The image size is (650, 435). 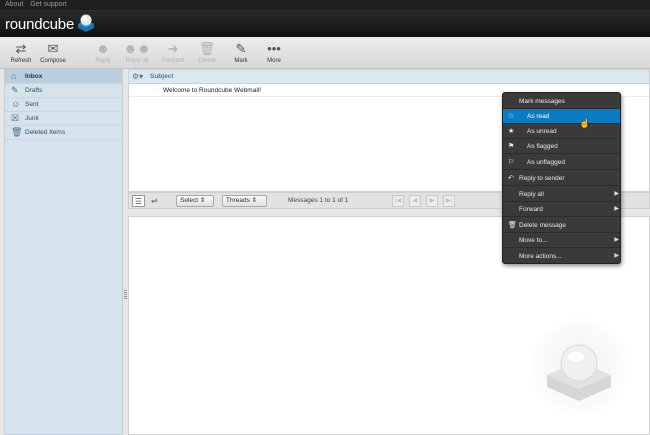 What do you see at coordinates (14, 4) in the screenshot?
I see `about-link: About` at bounding box center [14, 4].